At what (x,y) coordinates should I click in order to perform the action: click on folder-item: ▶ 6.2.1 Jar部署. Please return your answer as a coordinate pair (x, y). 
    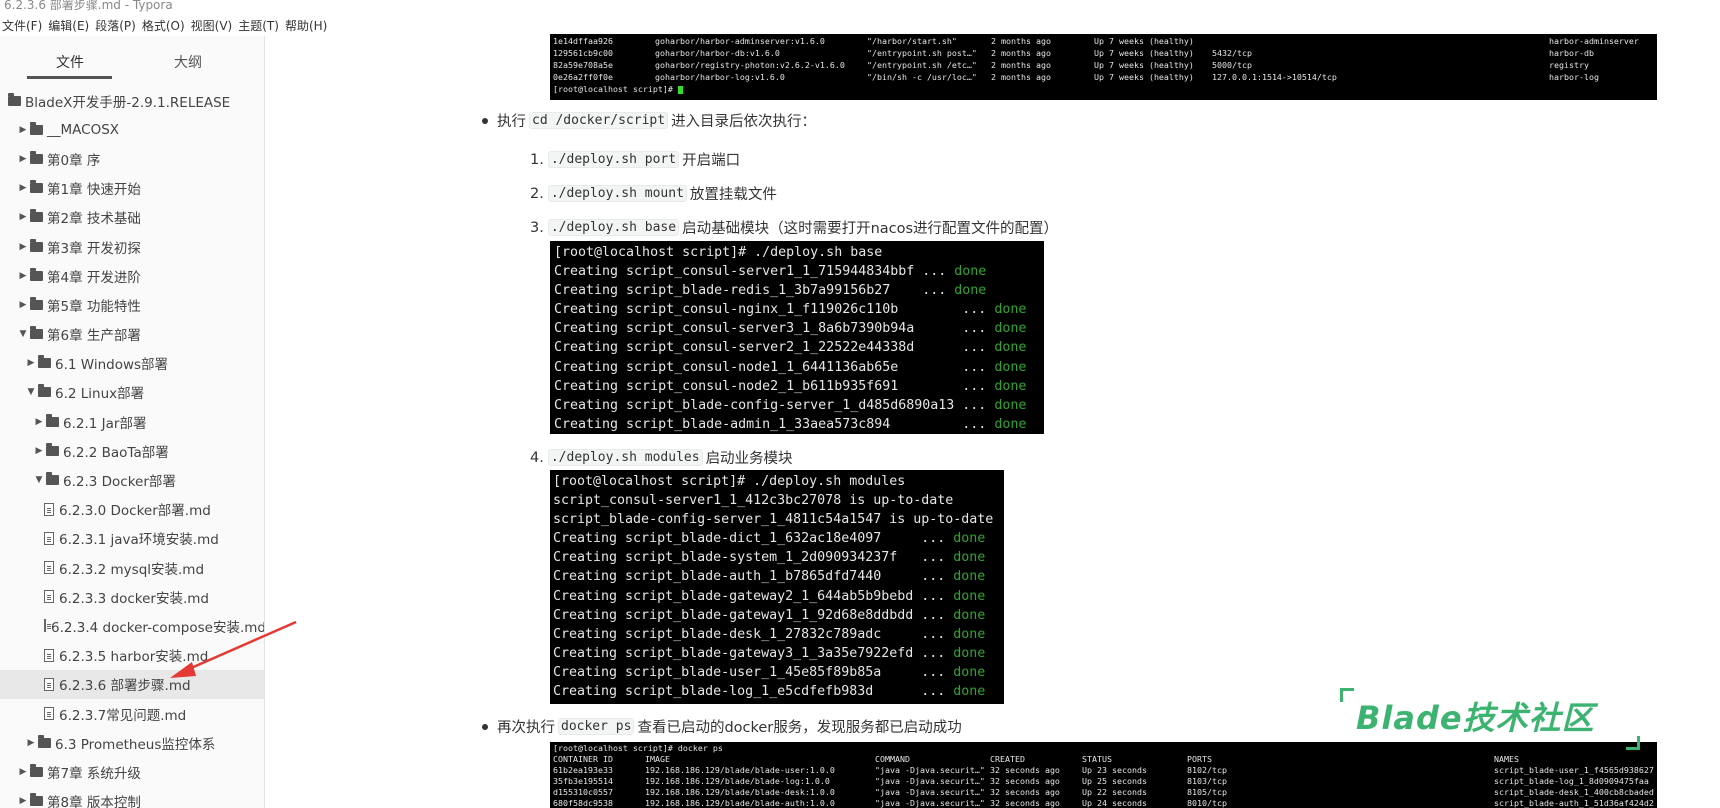
    Looking at the image, I should click on (132, 421).